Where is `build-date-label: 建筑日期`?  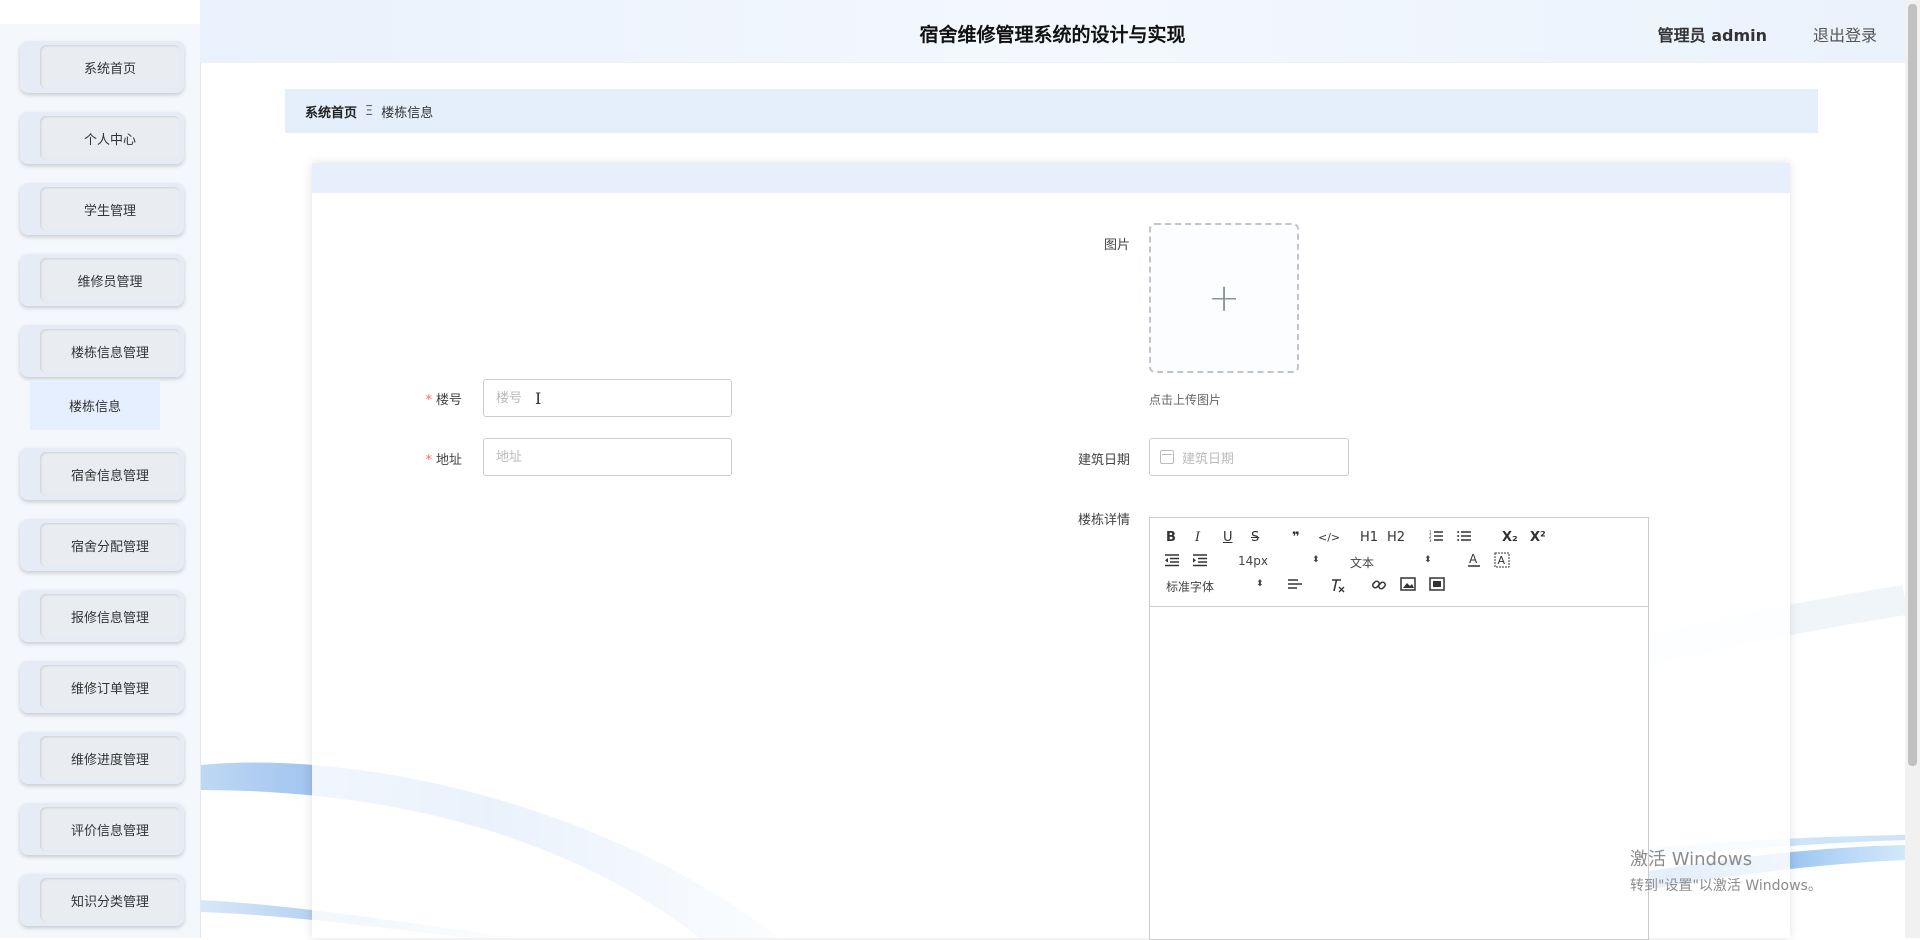 build-date-label: 建筑日期 is located at coordinates (1103, 460).